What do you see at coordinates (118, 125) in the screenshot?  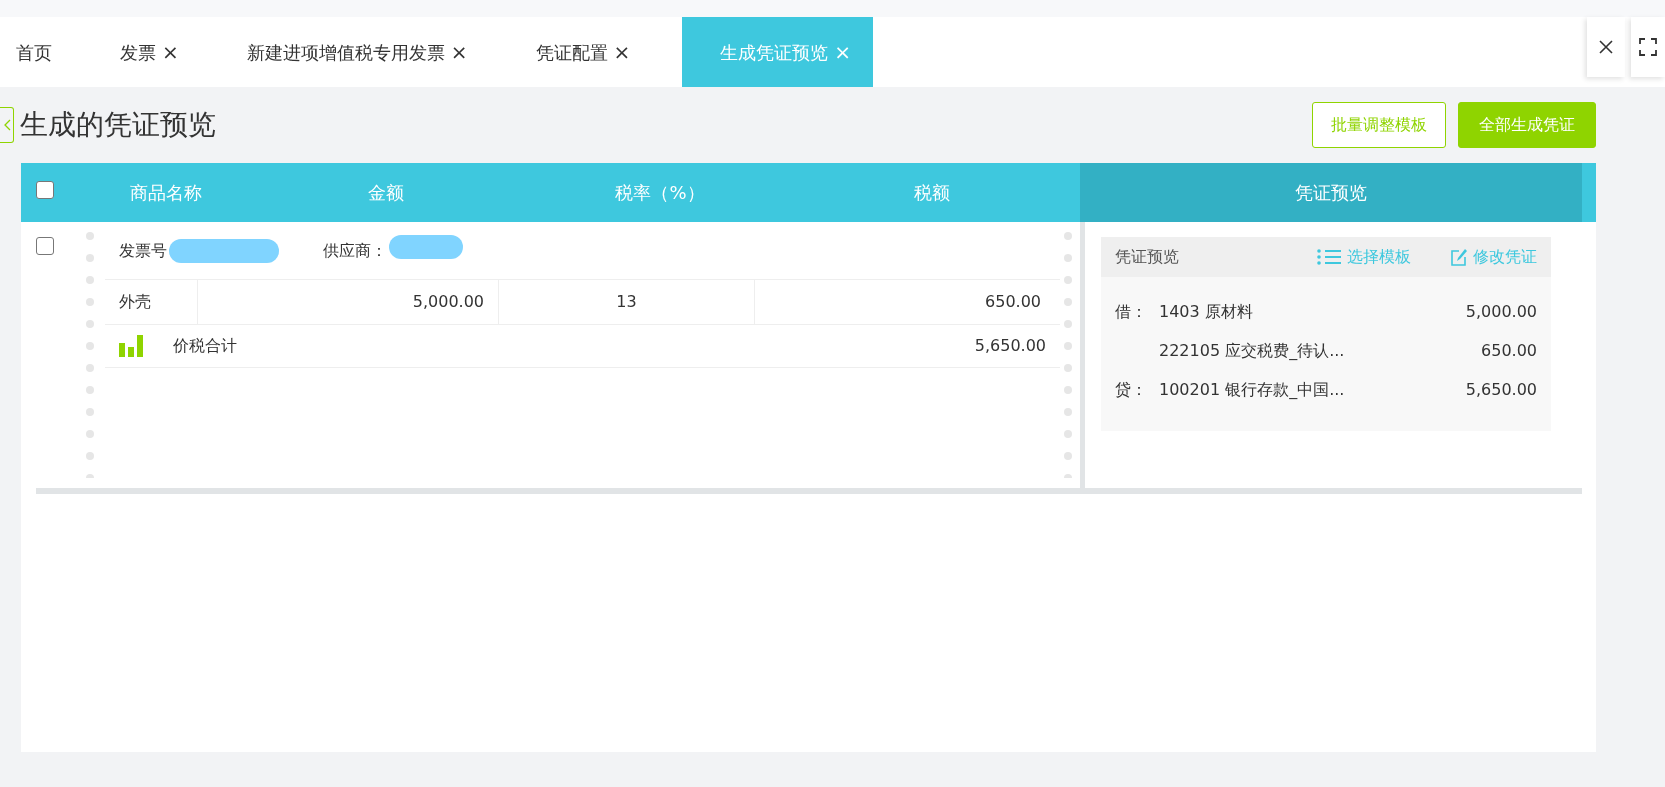 I see `page-title: 生成的凭证预览` at bounding box center [118, 125].